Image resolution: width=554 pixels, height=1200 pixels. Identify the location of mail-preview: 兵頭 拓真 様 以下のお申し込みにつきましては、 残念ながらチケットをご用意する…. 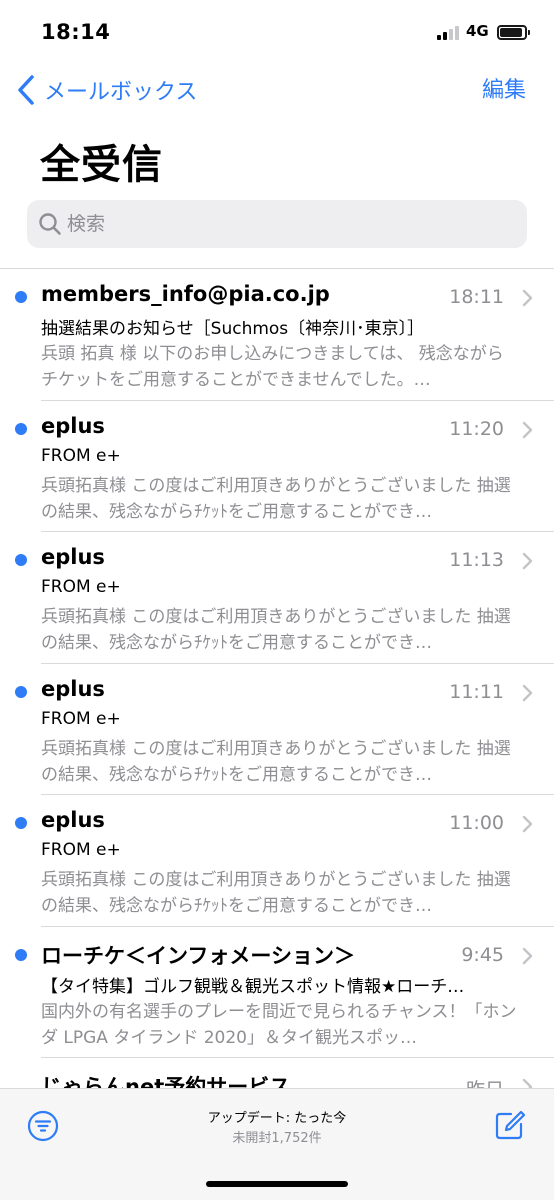
(272, 367).